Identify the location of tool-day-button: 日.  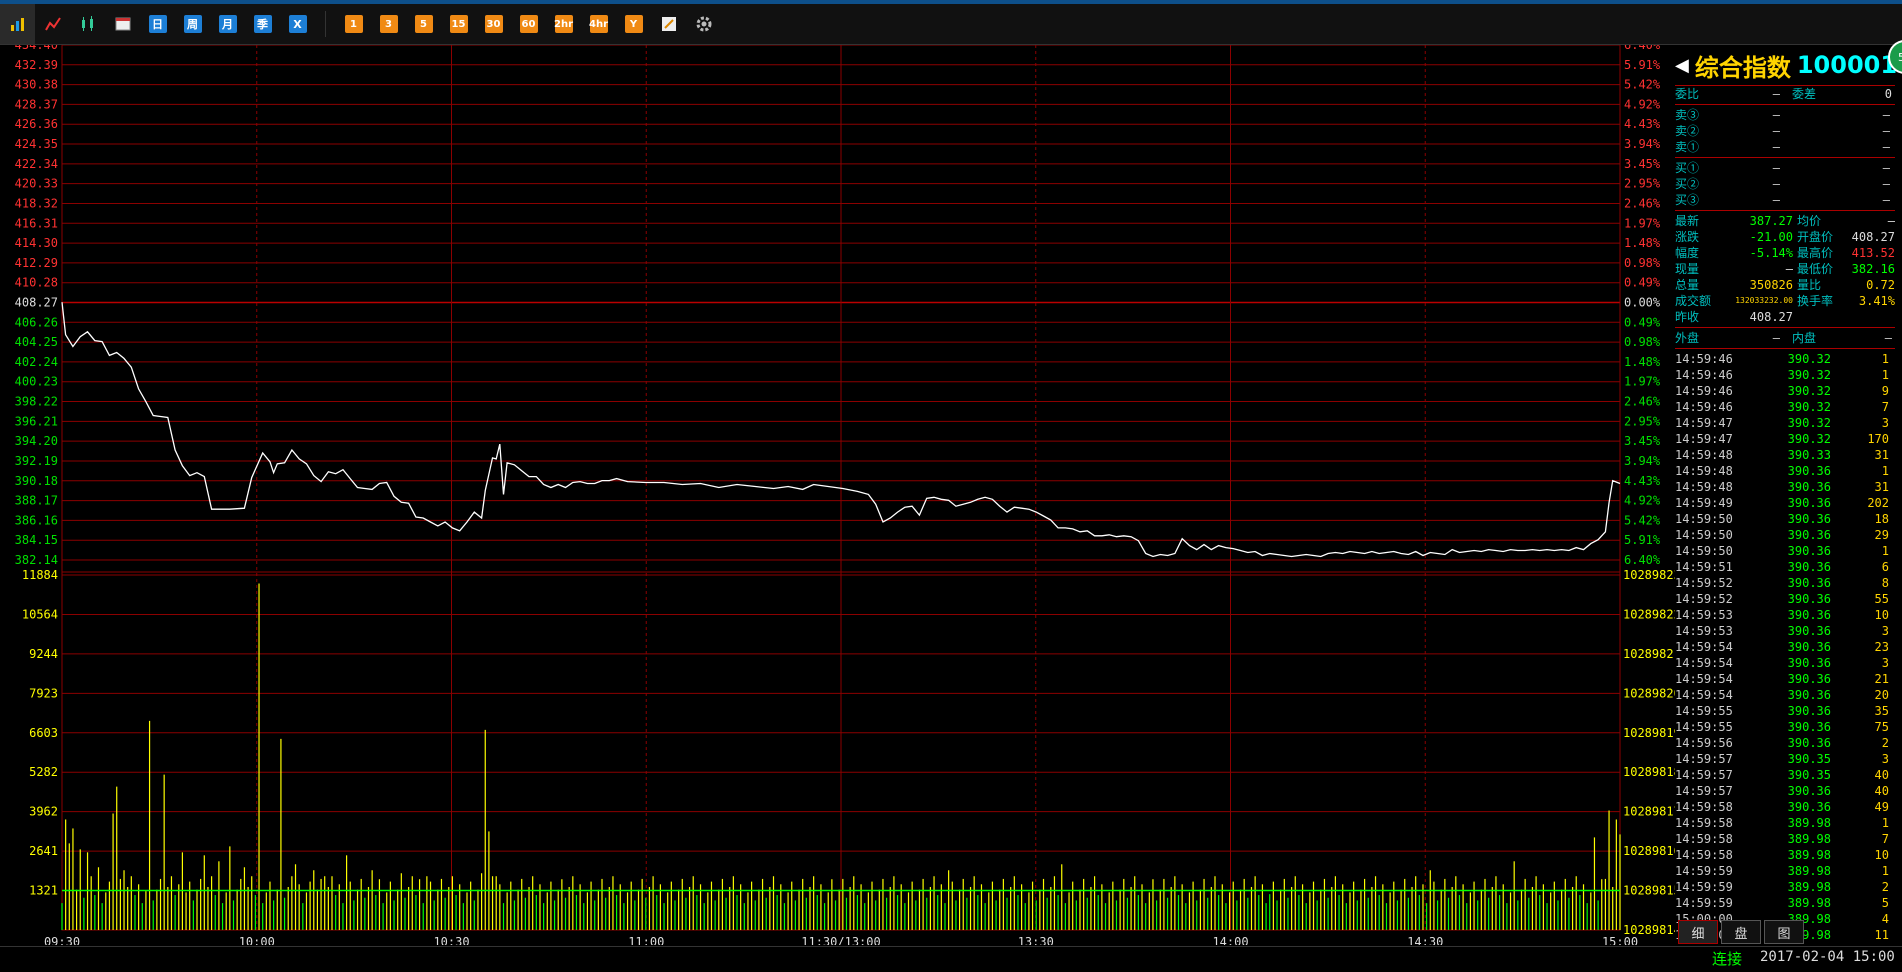
(157, 24).